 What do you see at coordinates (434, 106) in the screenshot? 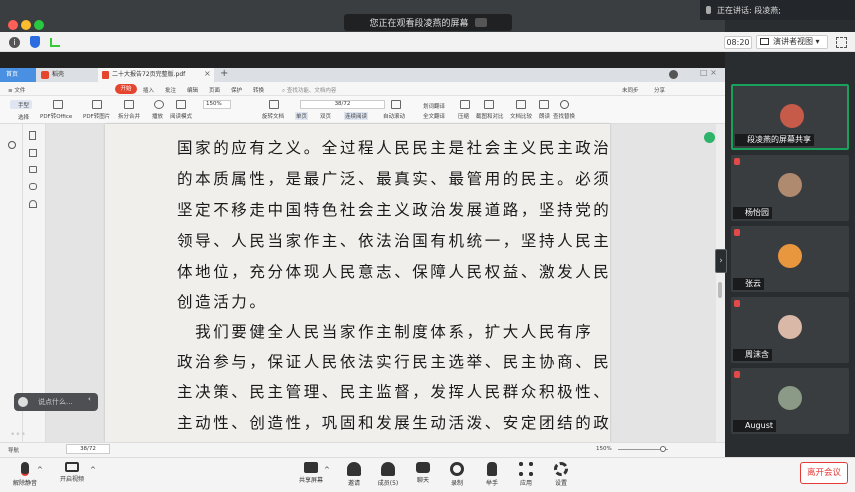
I see `word-translate-button: 划词翻译` at bounding box center [434, 106].